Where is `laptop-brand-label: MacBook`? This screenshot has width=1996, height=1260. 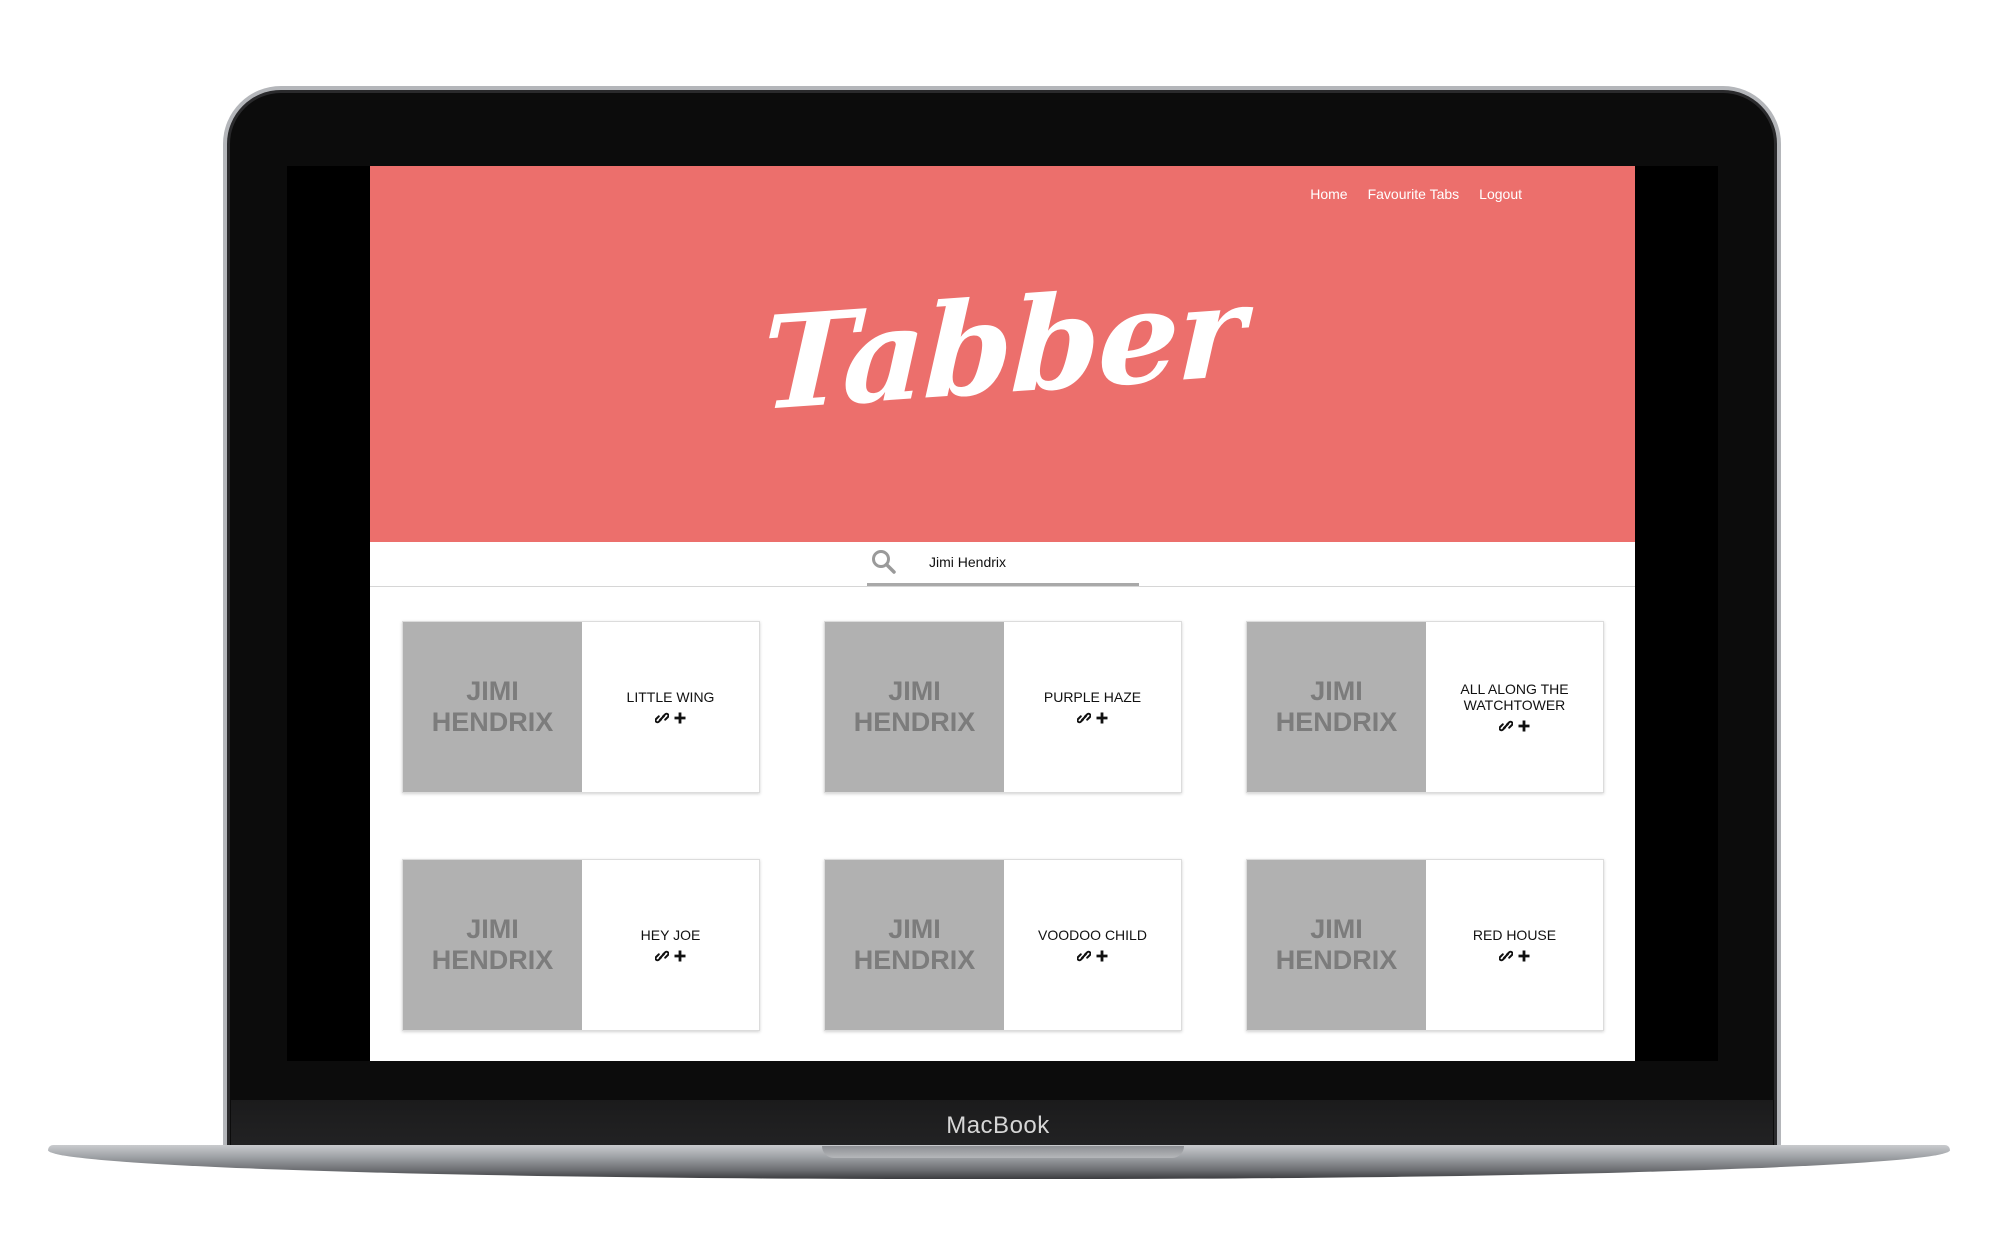
laptop-brand-label: MacBook is located at coordinates (998, 1125).